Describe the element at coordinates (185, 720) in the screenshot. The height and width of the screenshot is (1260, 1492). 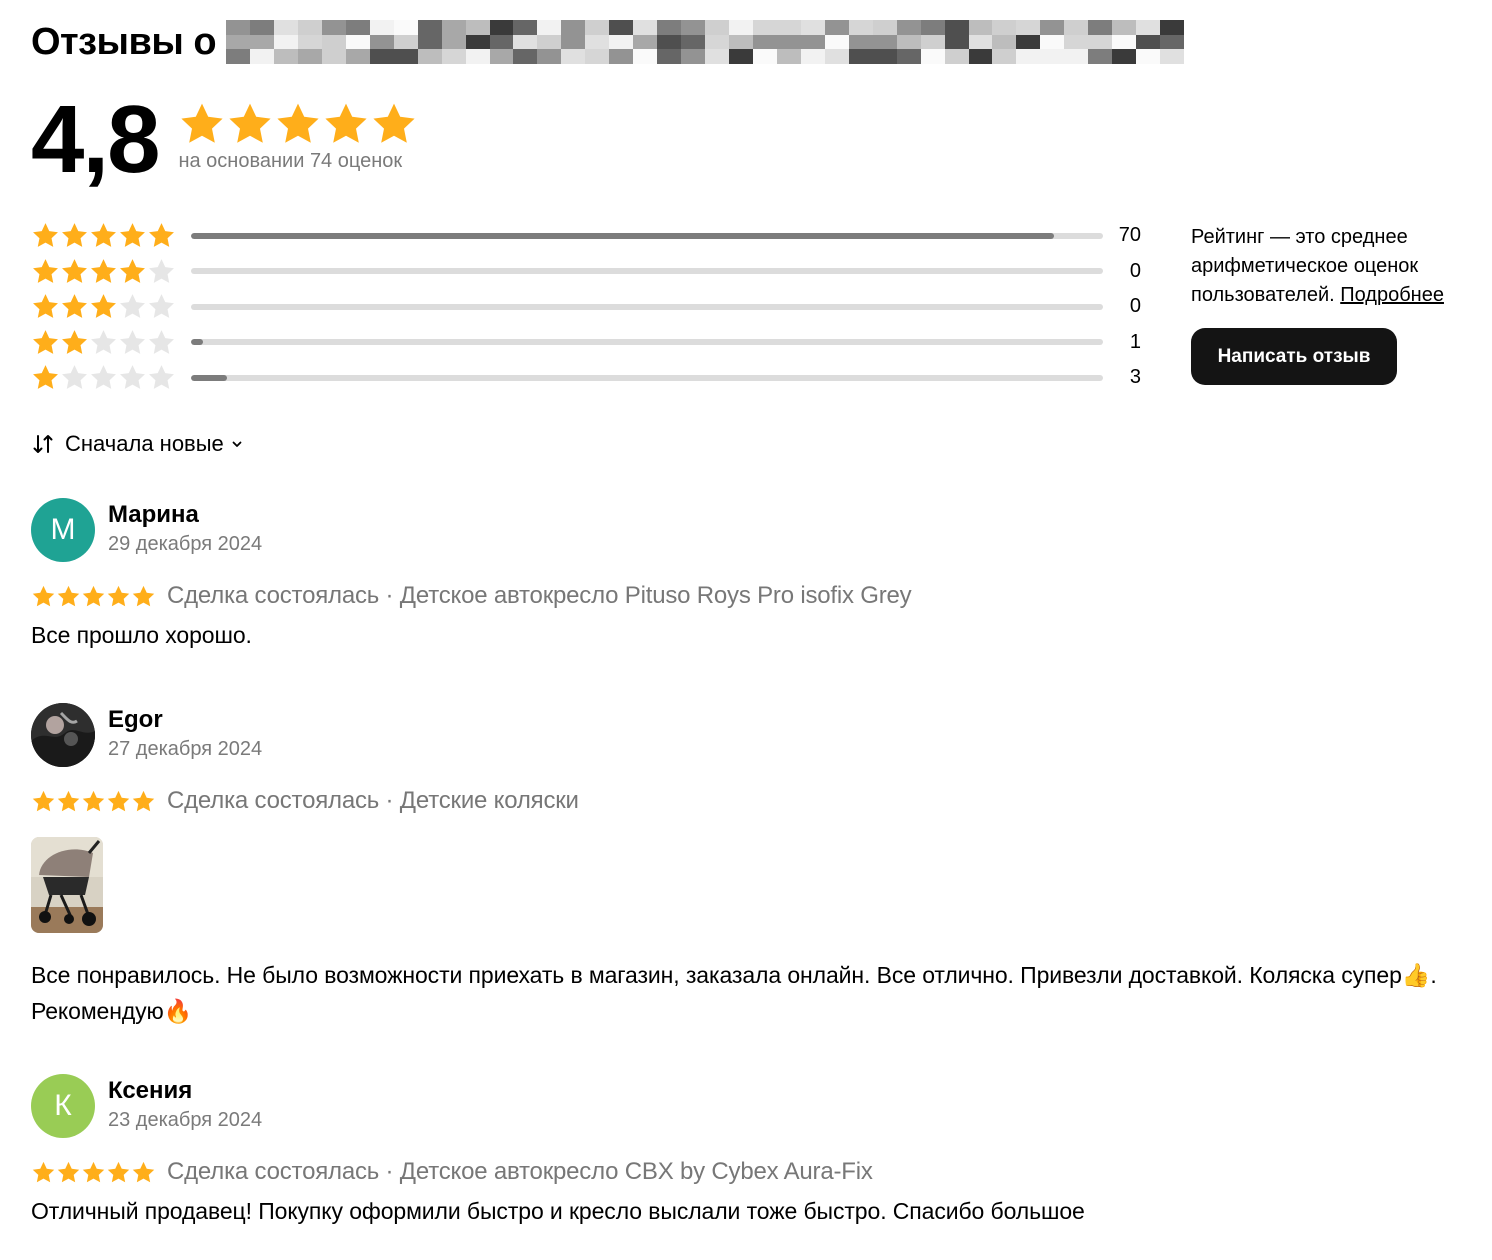
I see `reviewer-name: Egor` at that location.